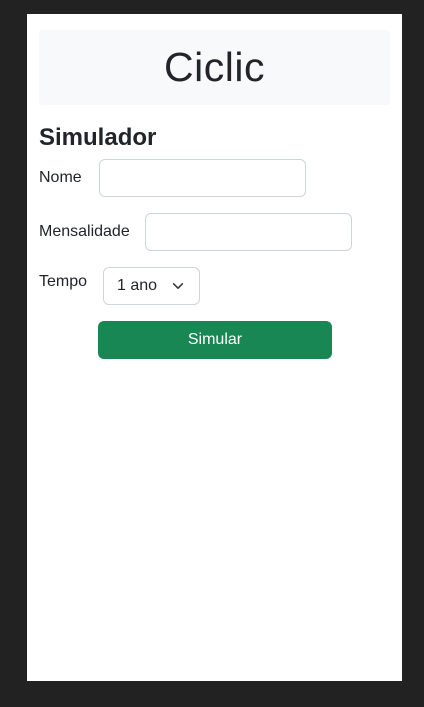 The image size is (424, 707). I want to click on header-banner: Ciclic, so click(214, 67).